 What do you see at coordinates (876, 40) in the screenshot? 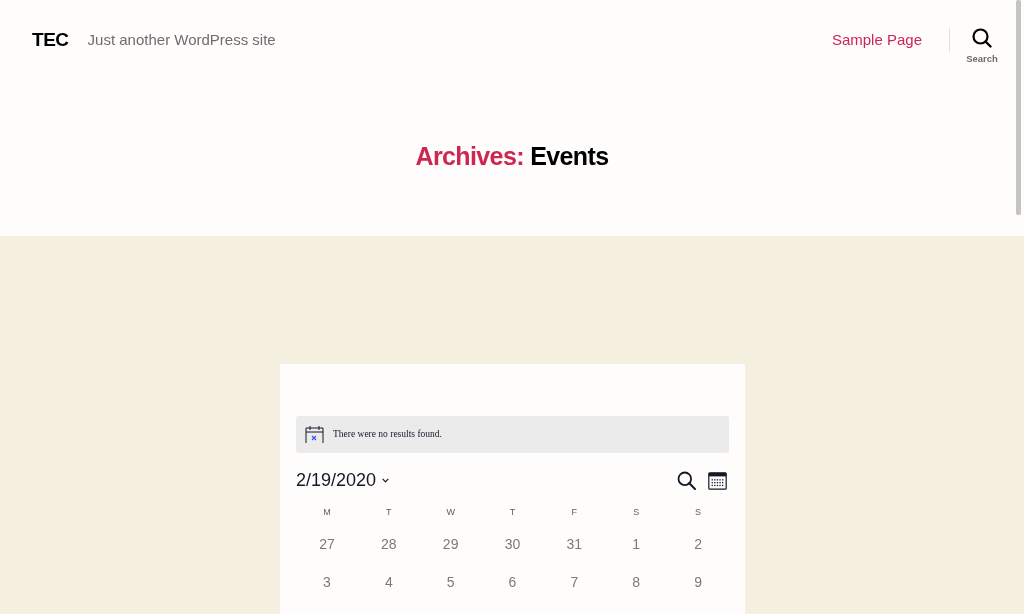
I see `nav-link: Sample Page` at bounding box center [876, 40].